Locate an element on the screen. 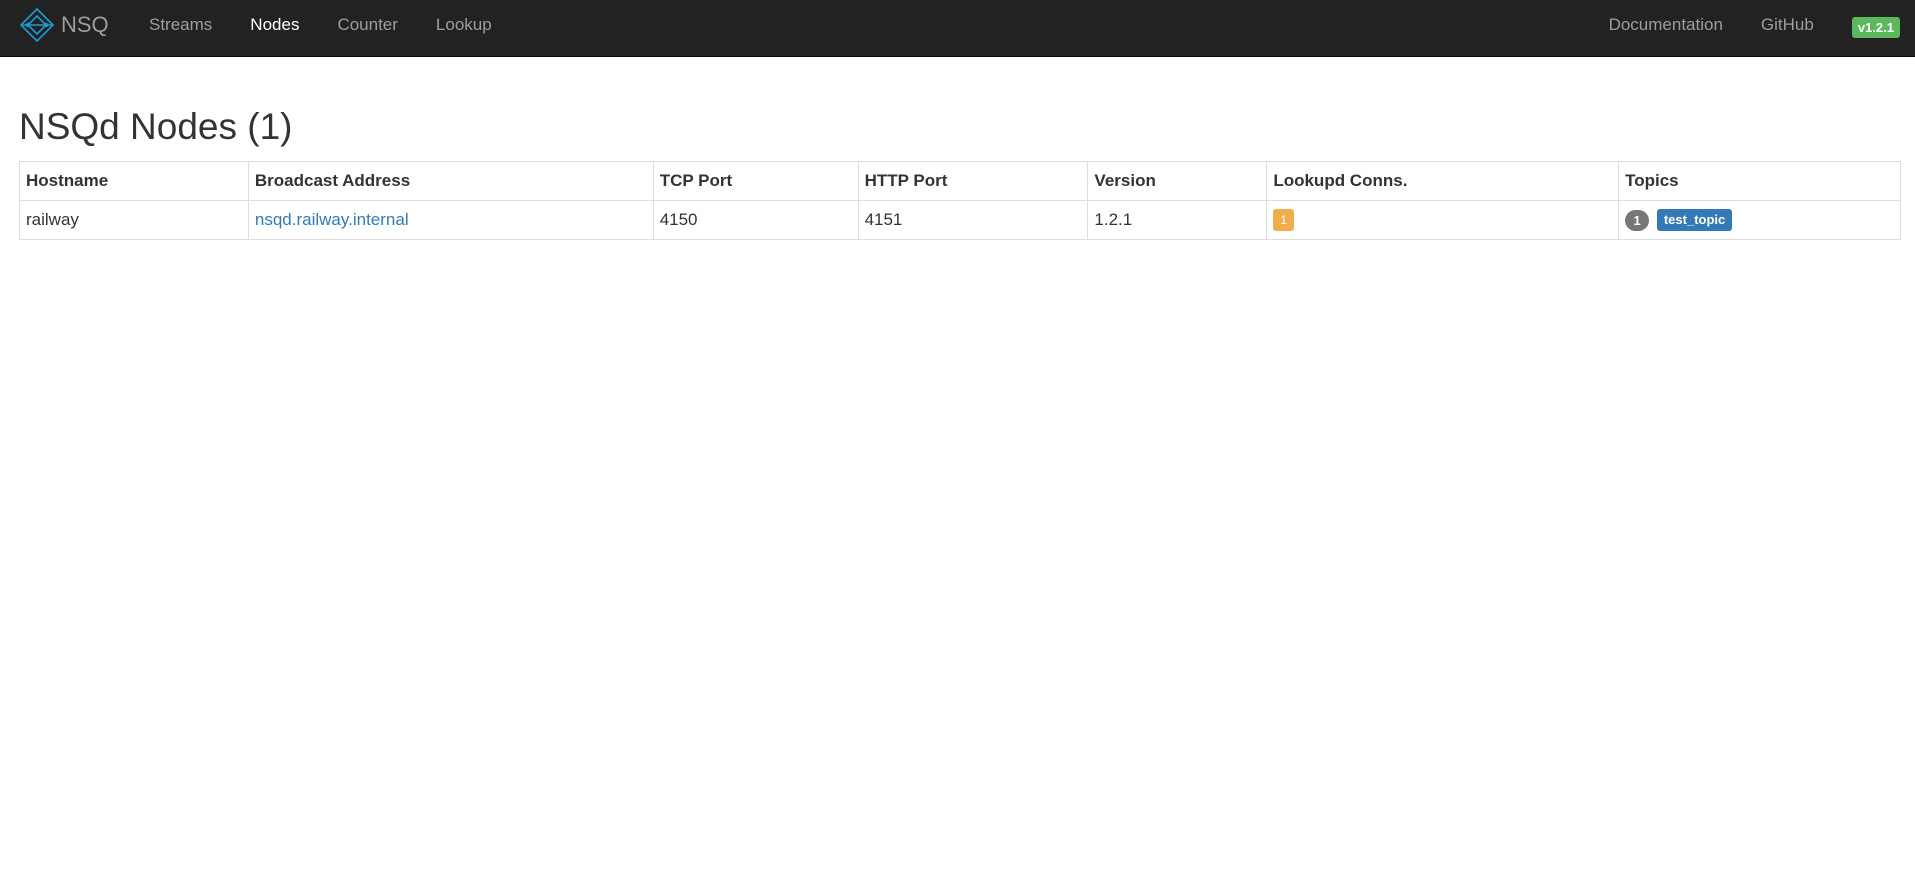 This screenshot has width=1915, height=875. cell-http-port: 4151 is located at coordinates (973, 220).